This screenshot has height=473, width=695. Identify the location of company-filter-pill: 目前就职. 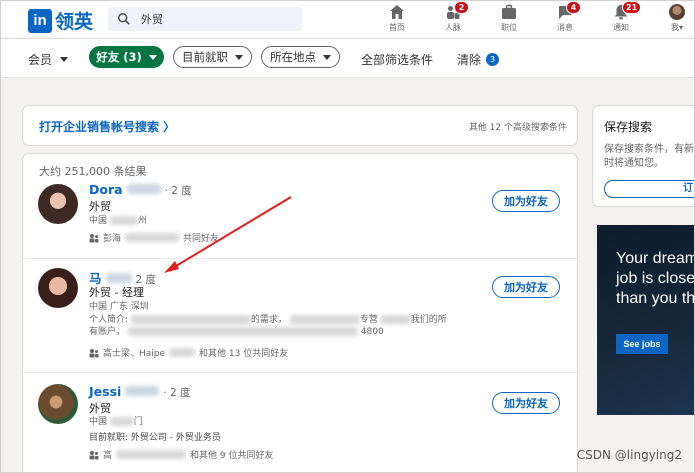
(212, 57).